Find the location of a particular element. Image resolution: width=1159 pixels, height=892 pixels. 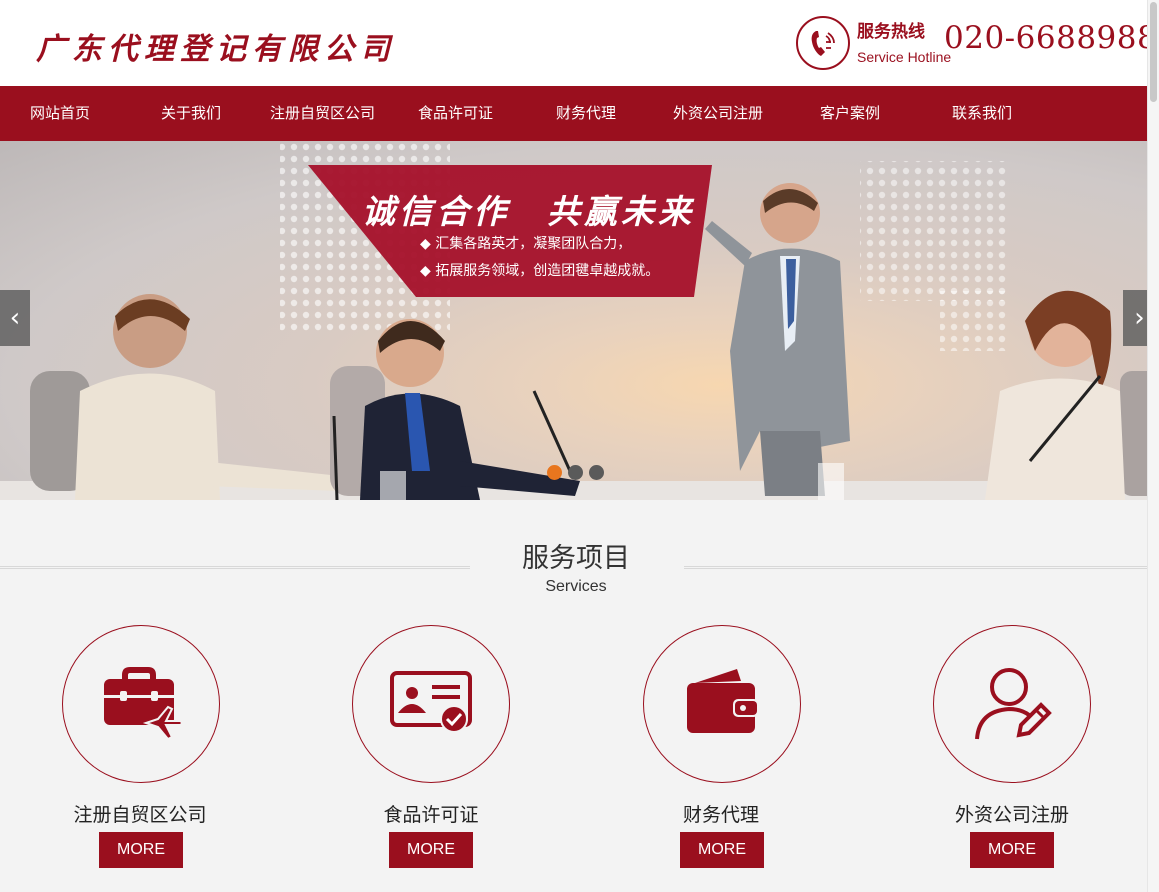

hotline-label-en: Service Hotline is located at coordinates (904, 57).